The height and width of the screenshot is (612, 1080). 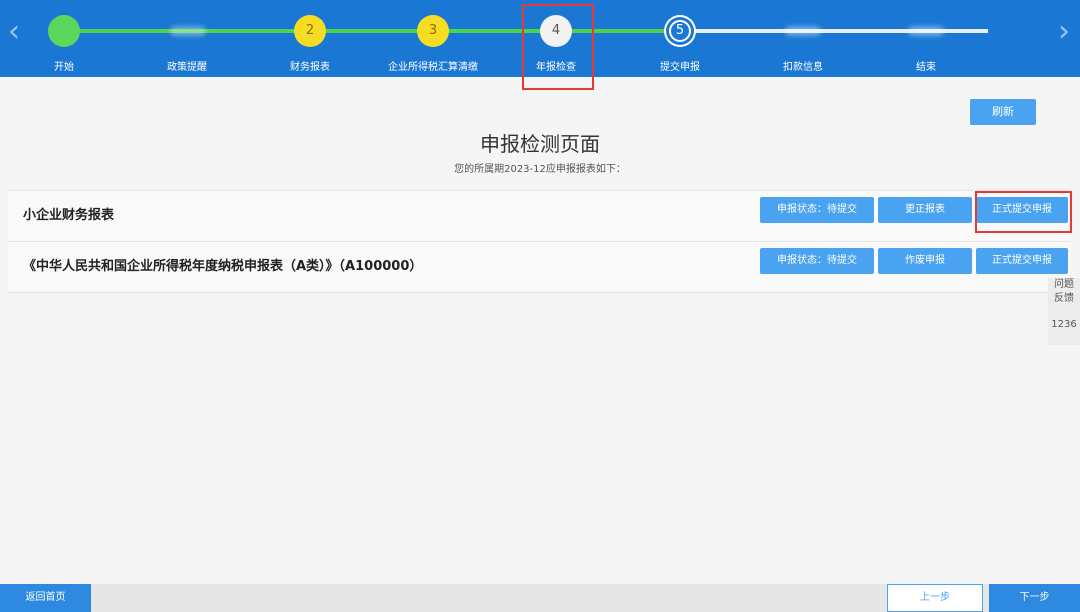 I want to click on step-3-label: 财务报表, so click(x=310, y=65).